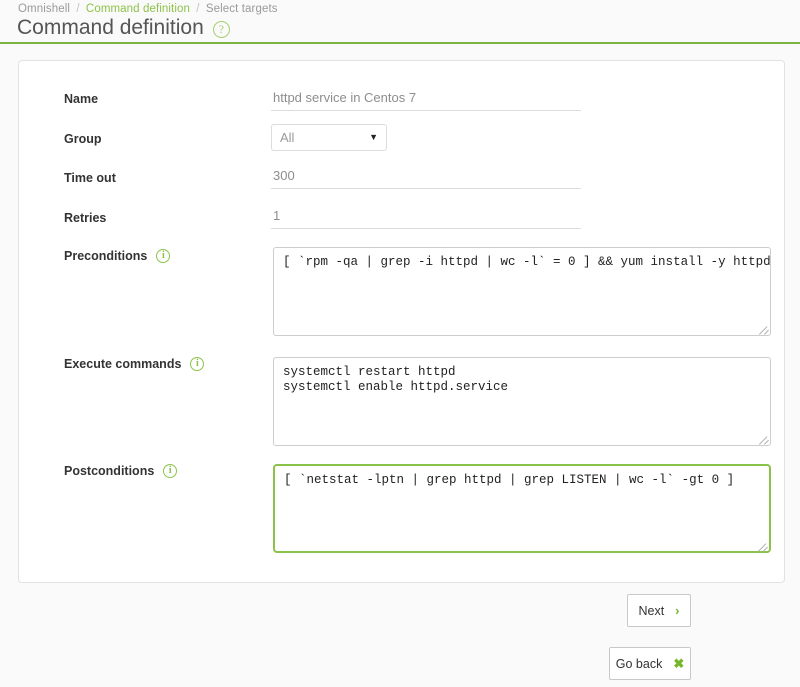  I want to click on group-label-text: Group, so click(83, 139).